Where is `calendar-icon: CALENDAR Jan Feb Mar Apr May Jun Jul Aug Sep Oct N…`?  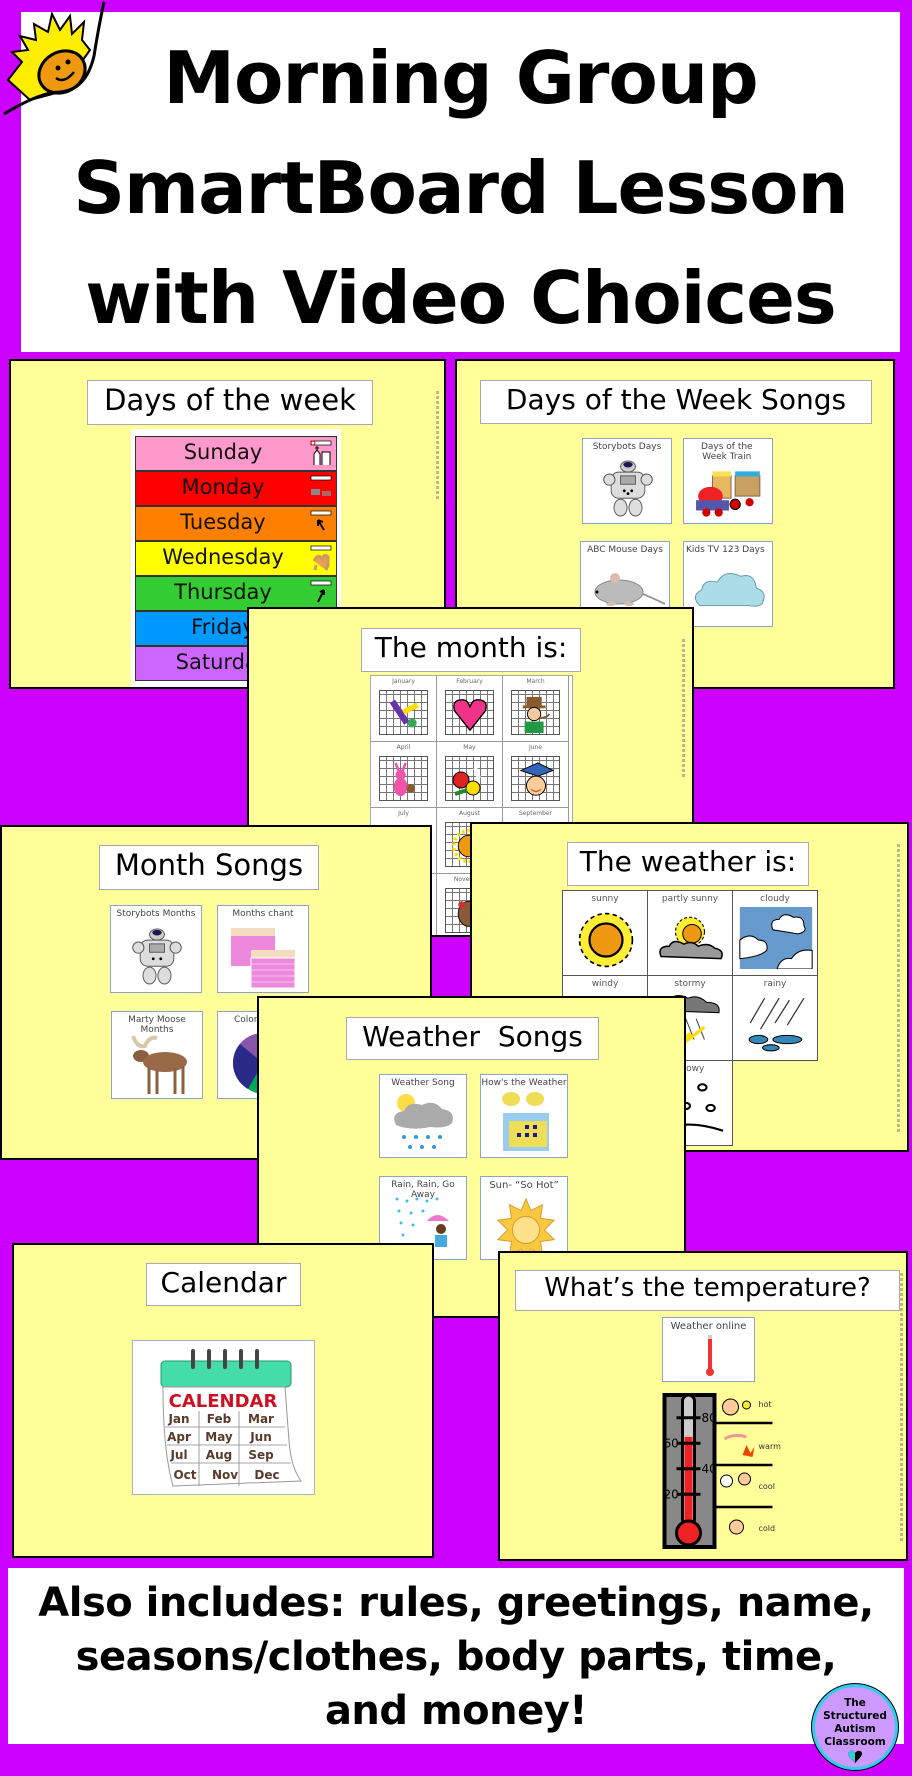
calendar-icon: CALENDAR Jan Feb Mar Apr May Jun Jul Aug Sep Oct N… is located at coordinates (231, 1418).